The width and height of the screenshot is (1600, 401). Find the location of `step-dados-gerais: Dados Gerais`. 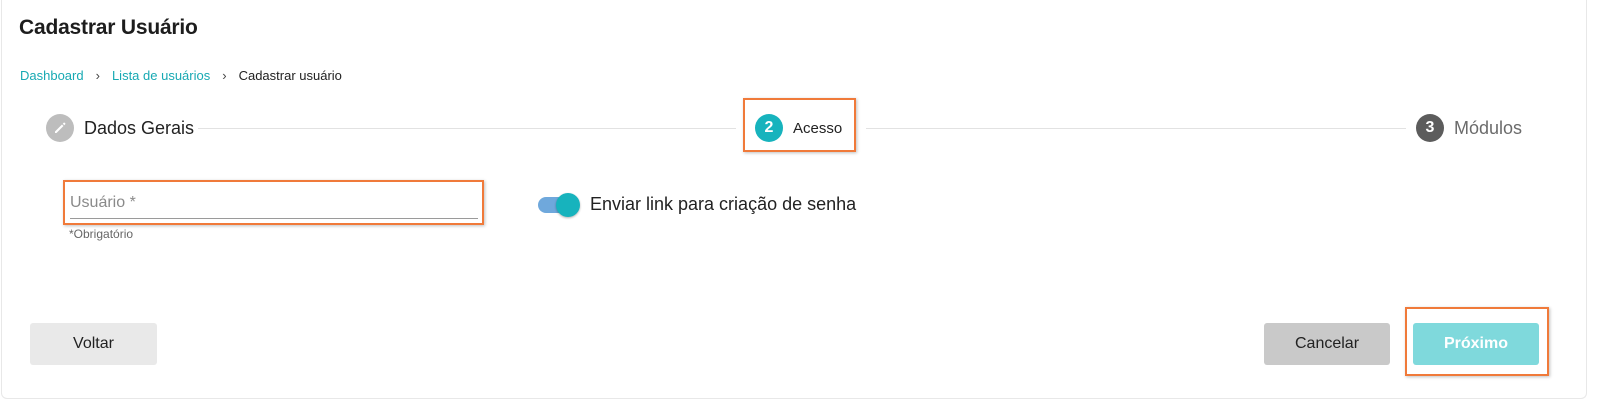

step-dados-gerais: Dados Gerais is located at coordinates (120, 128).